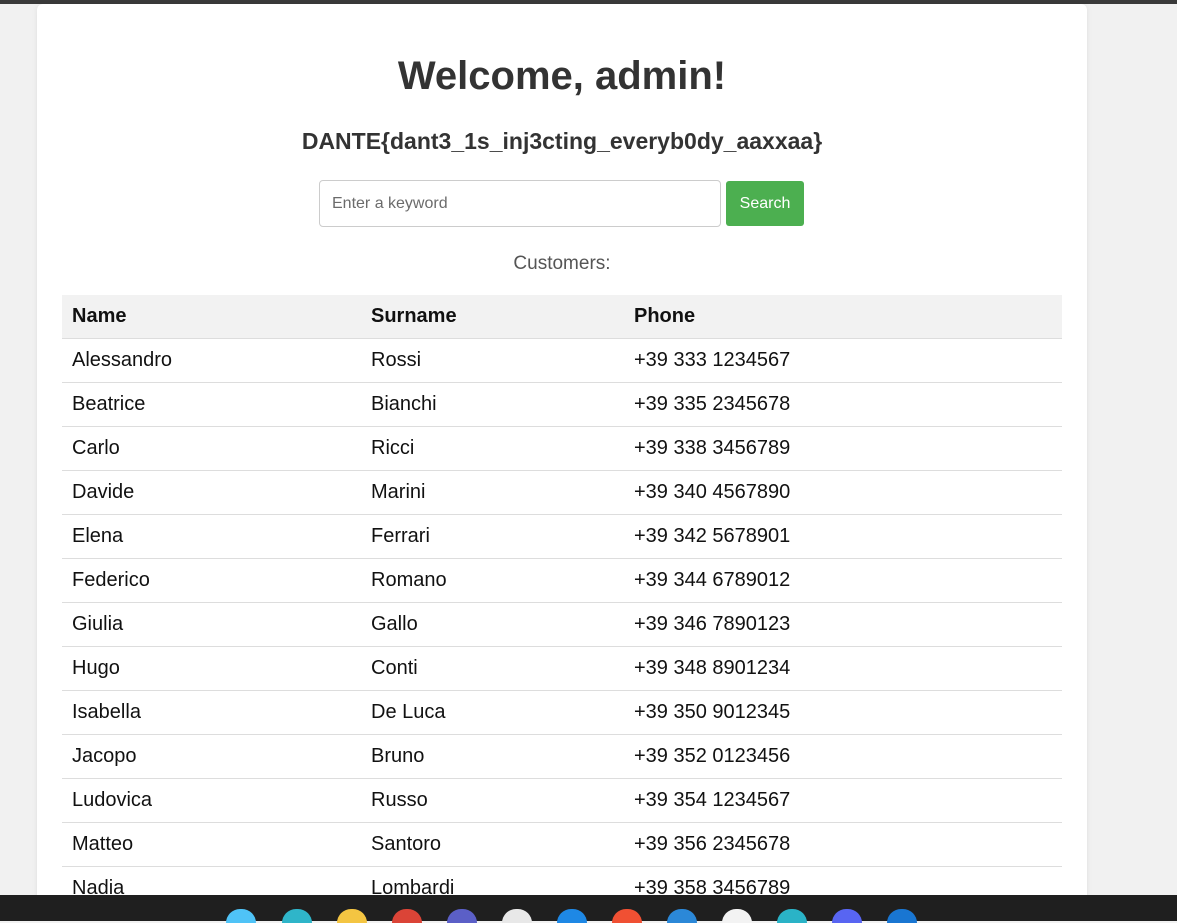 The image size is (1177, 923). I want to click on table-row: Giulia Gallo +39 346 7890123, so click(562, 624).